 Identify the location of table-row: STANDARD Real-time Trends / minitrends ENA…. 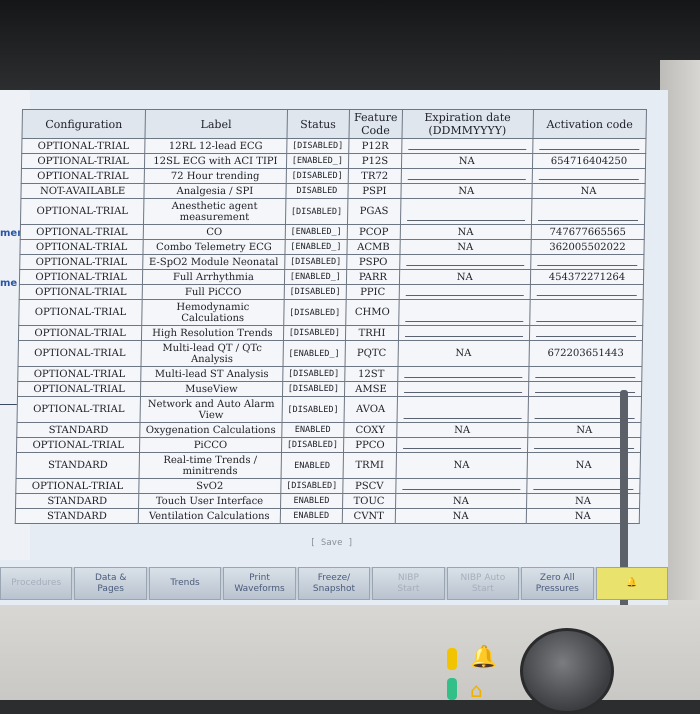
(328, 465).